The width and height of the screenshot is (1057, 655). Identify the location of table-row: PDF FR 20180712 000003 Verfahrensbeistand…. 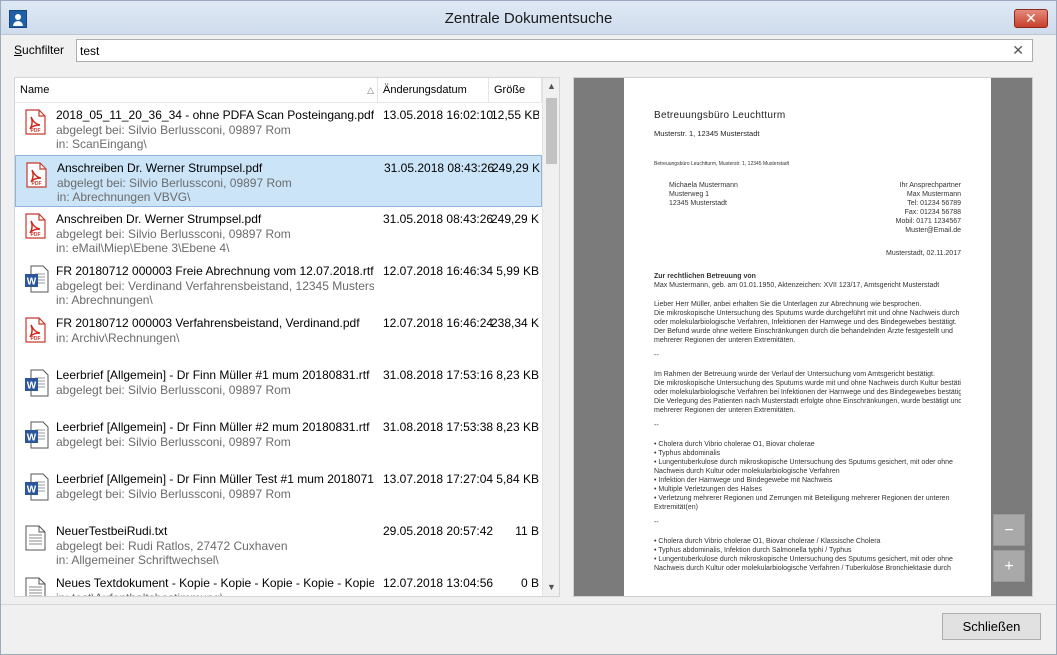
(278, 337).